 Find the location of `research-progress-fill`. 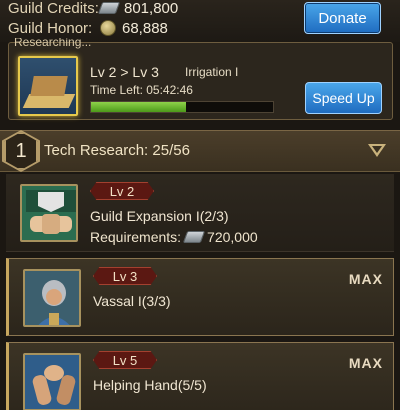

research-progress-fill is located at coordinates (138, 107).